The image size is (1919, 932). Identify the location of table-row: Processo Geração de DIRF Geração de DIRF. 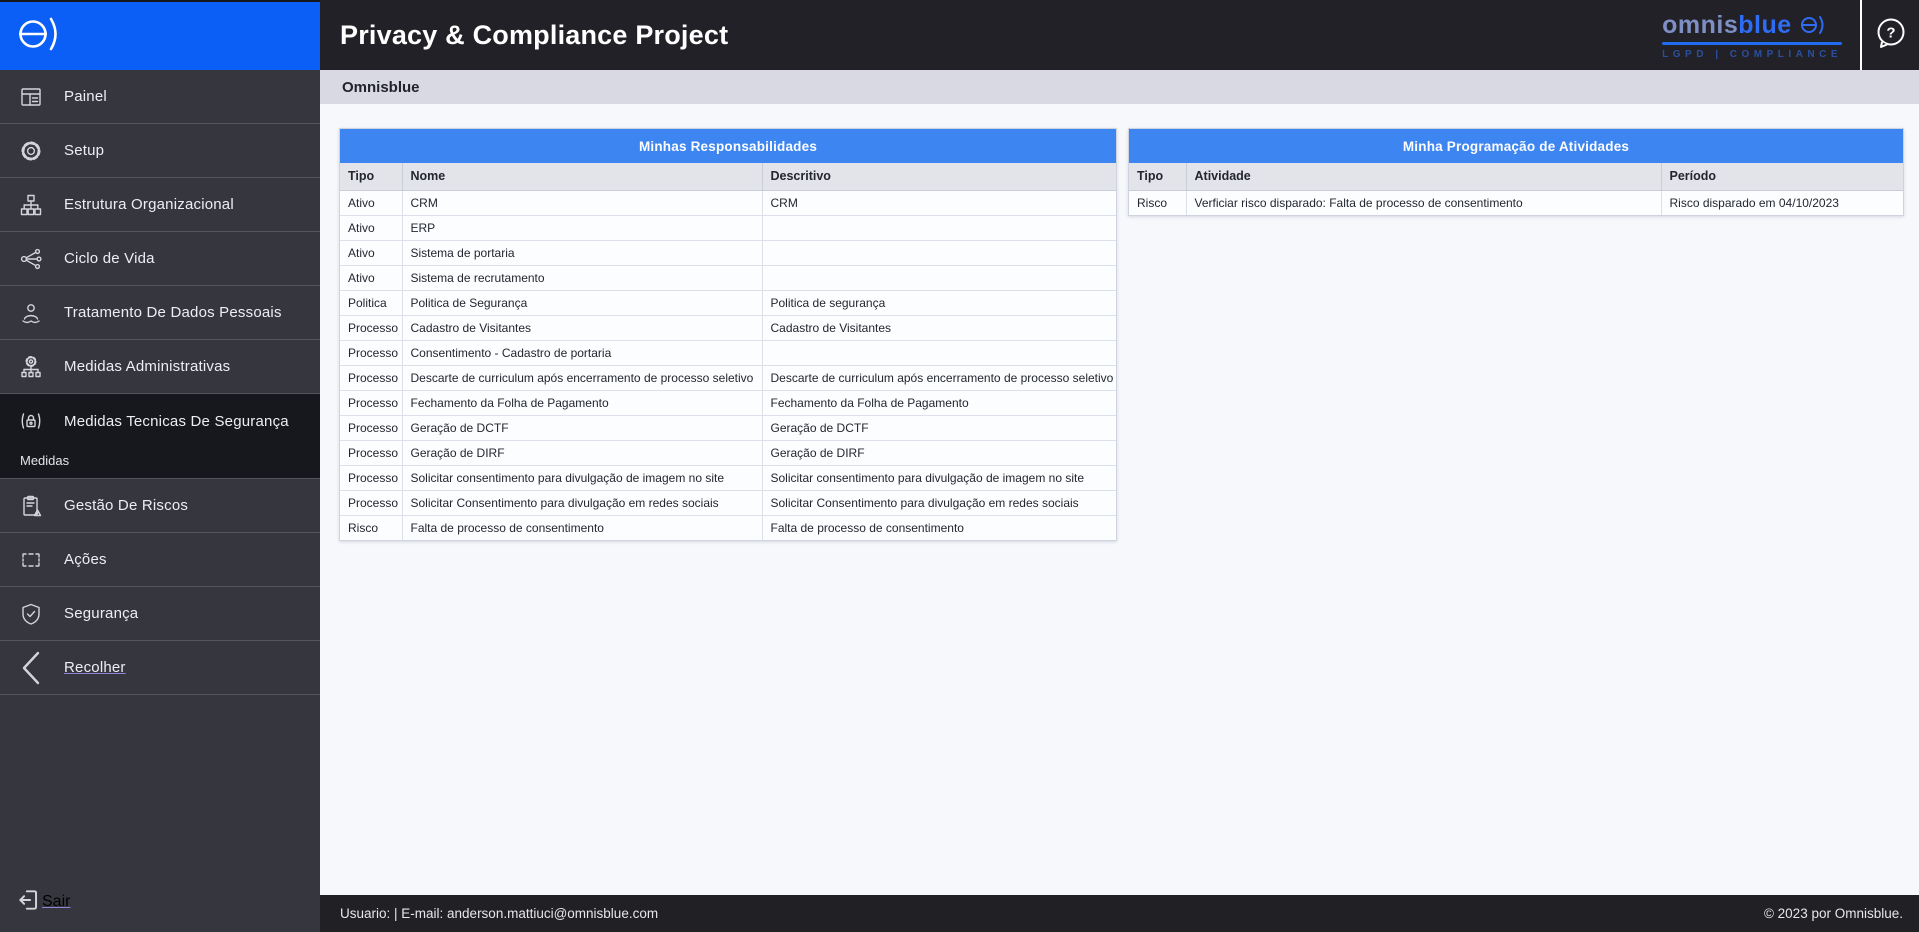
(728, 452).